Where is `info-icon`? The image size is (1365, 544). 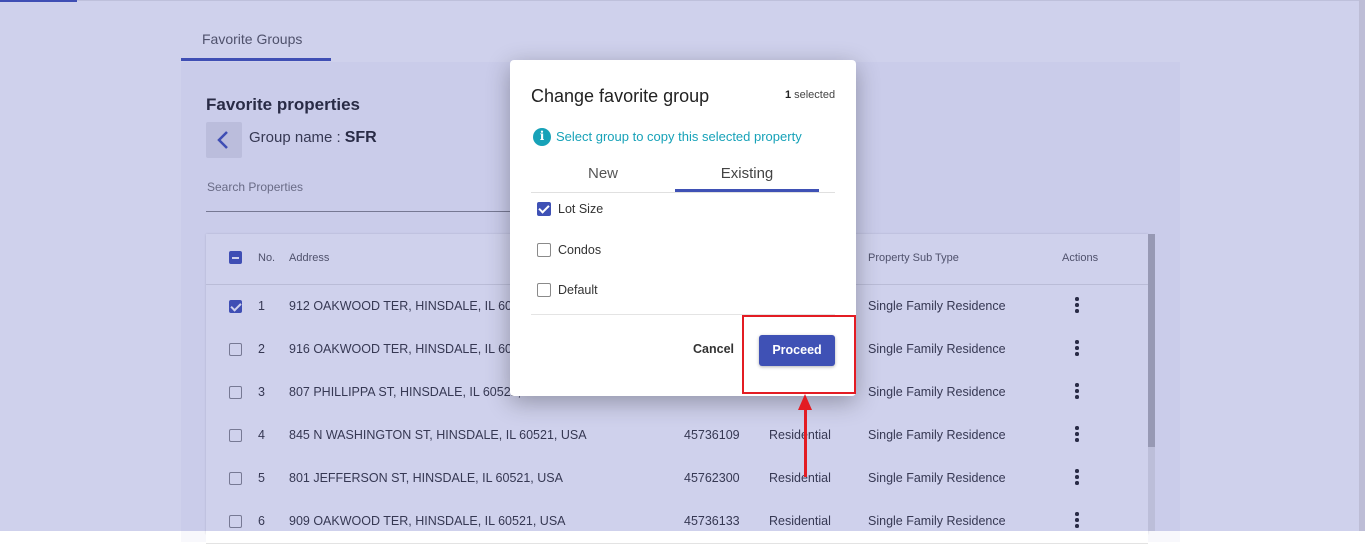 info-icon is located at coordinates (542, 137).